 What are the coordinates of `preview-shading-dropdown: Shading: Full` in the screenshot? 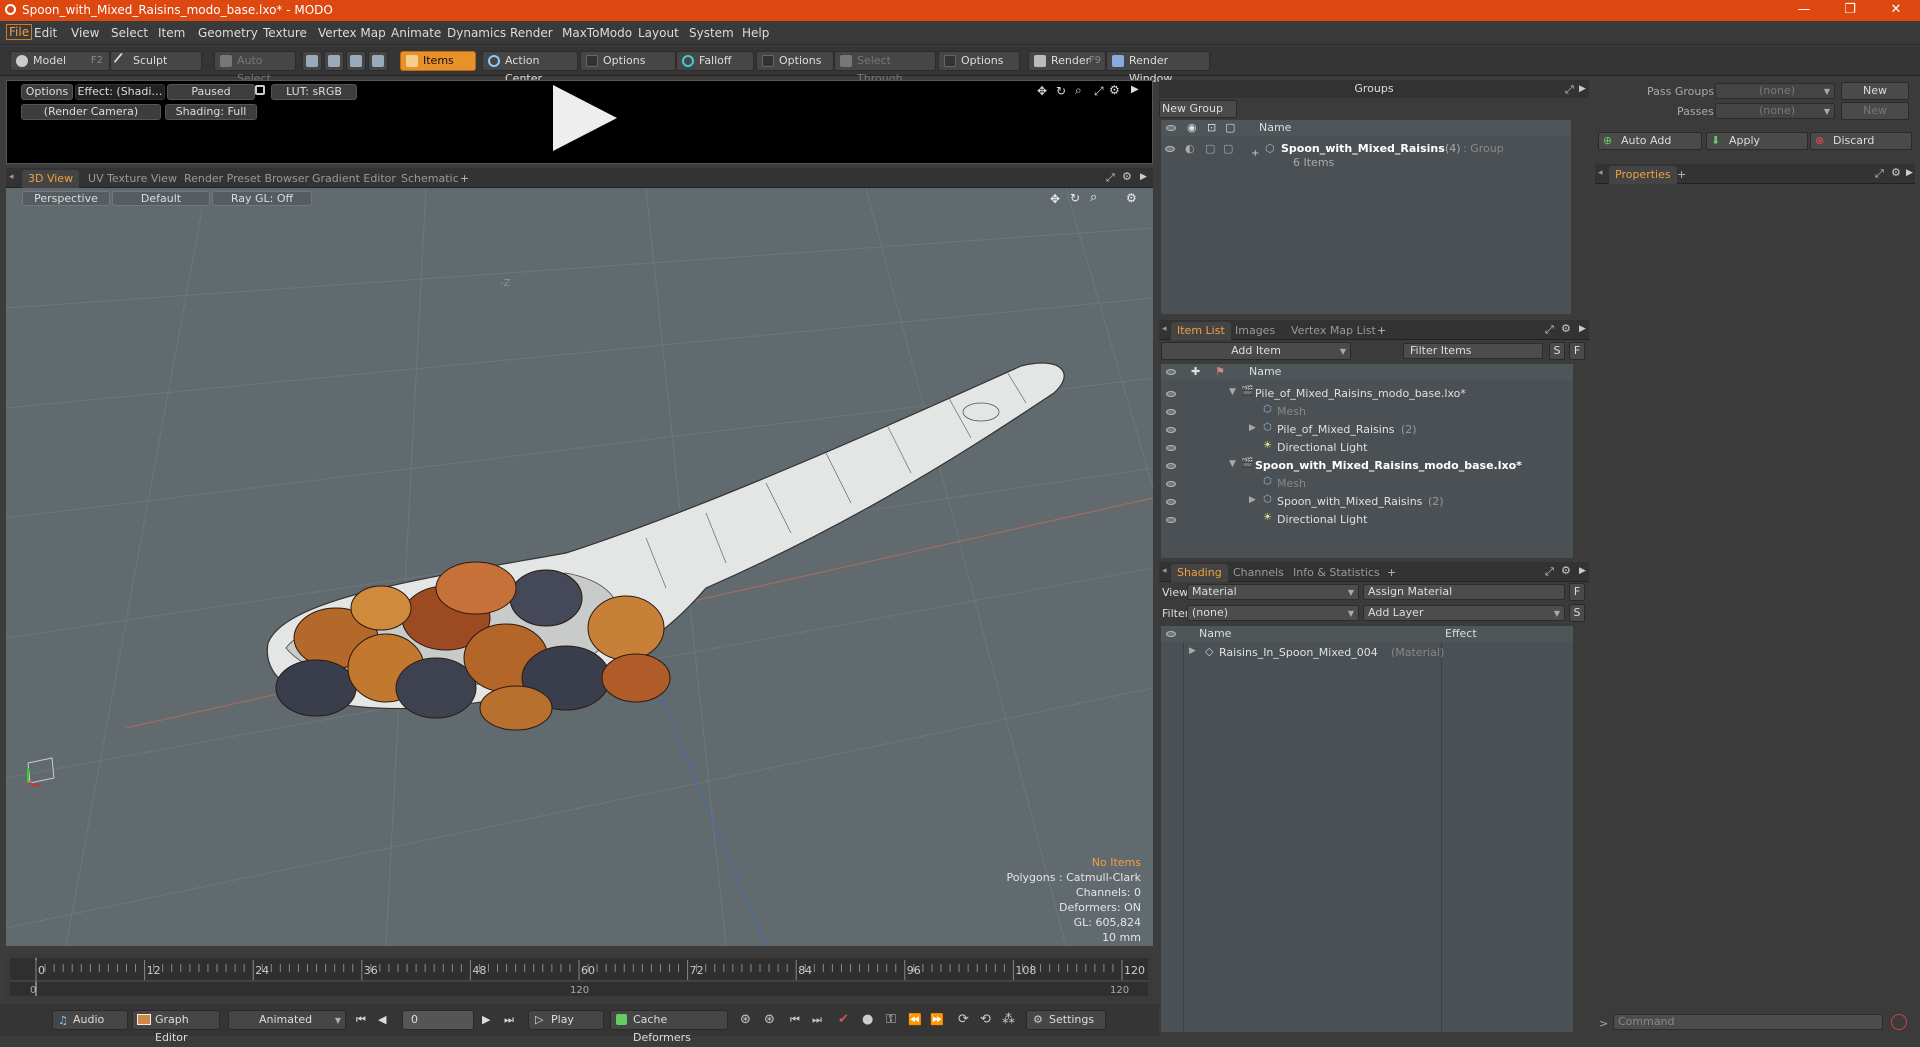 It's located at (211, 112).